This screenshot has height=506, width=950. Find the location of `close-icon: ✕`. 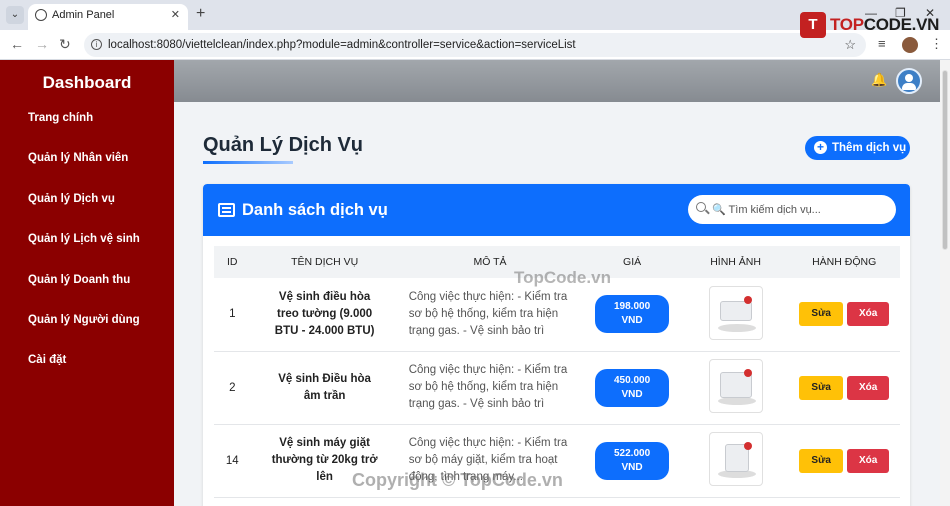

close-icon: ✕ is located at coordinates (175, 15).